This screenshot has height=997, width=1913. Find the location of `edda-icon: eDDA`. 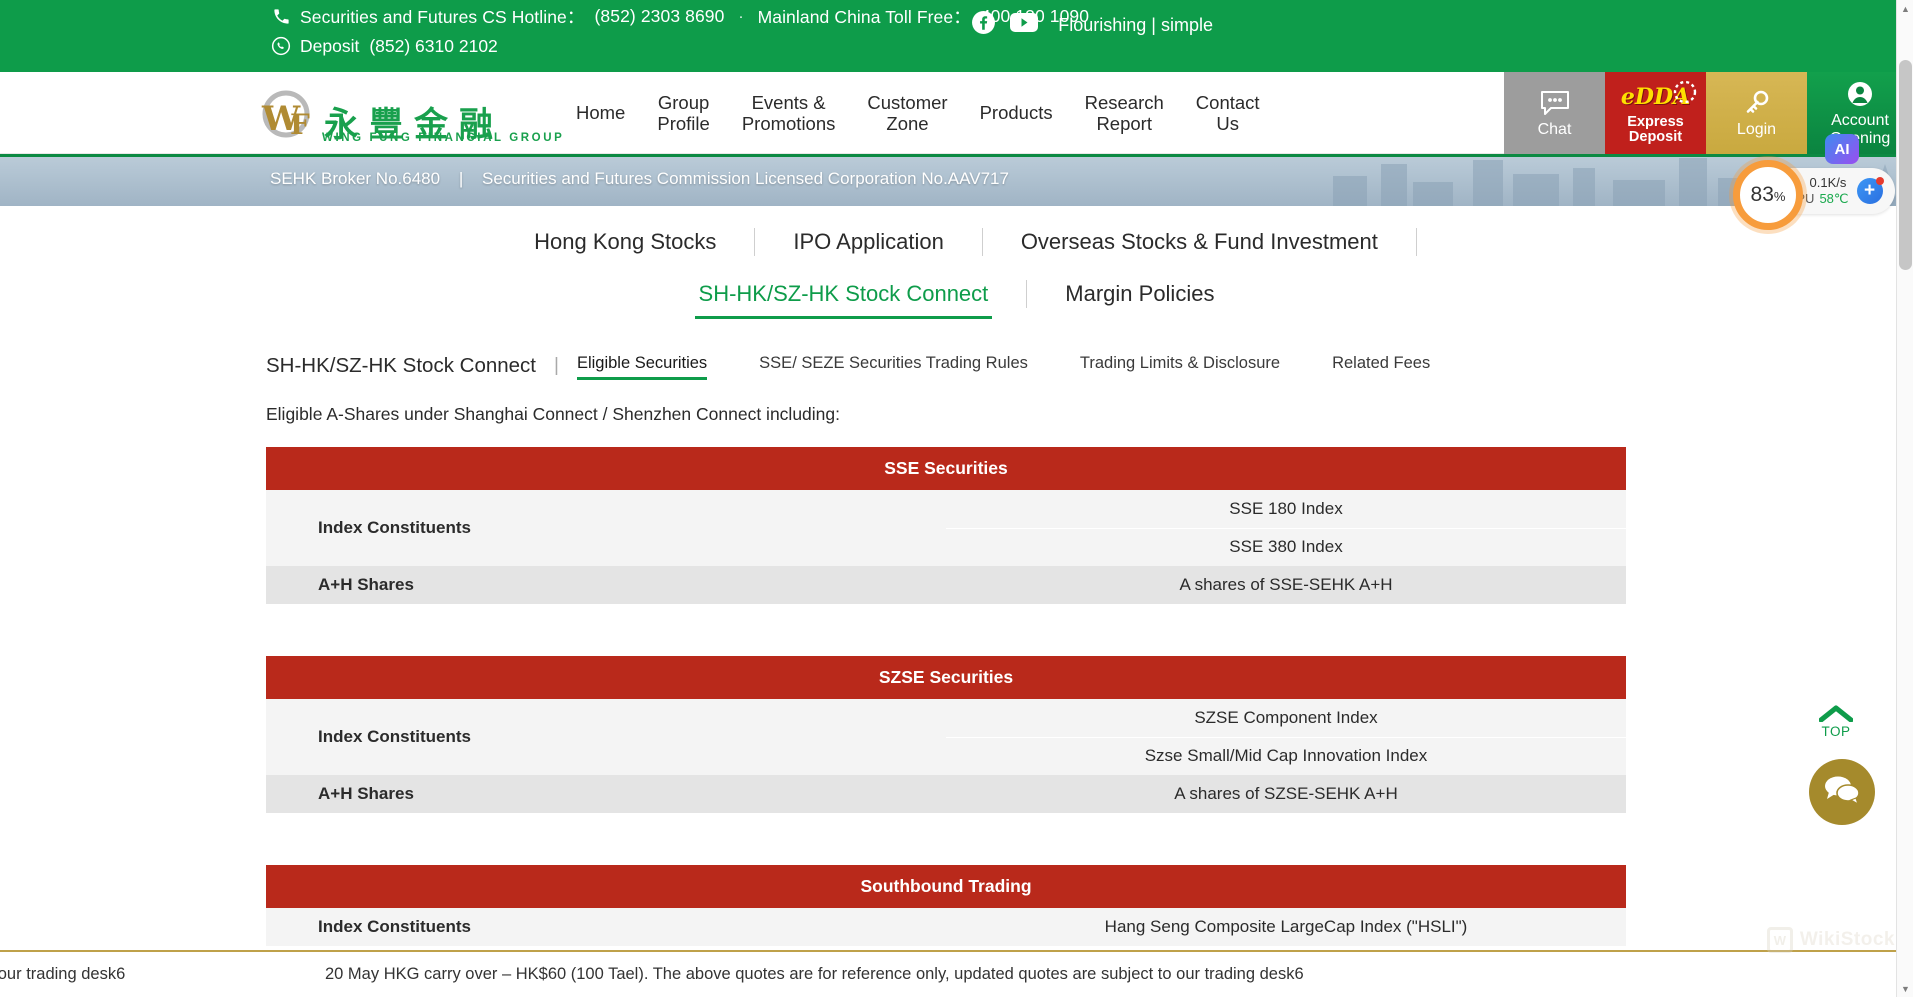

edda-icon: eDDA is located at coordinates (1659, 96).